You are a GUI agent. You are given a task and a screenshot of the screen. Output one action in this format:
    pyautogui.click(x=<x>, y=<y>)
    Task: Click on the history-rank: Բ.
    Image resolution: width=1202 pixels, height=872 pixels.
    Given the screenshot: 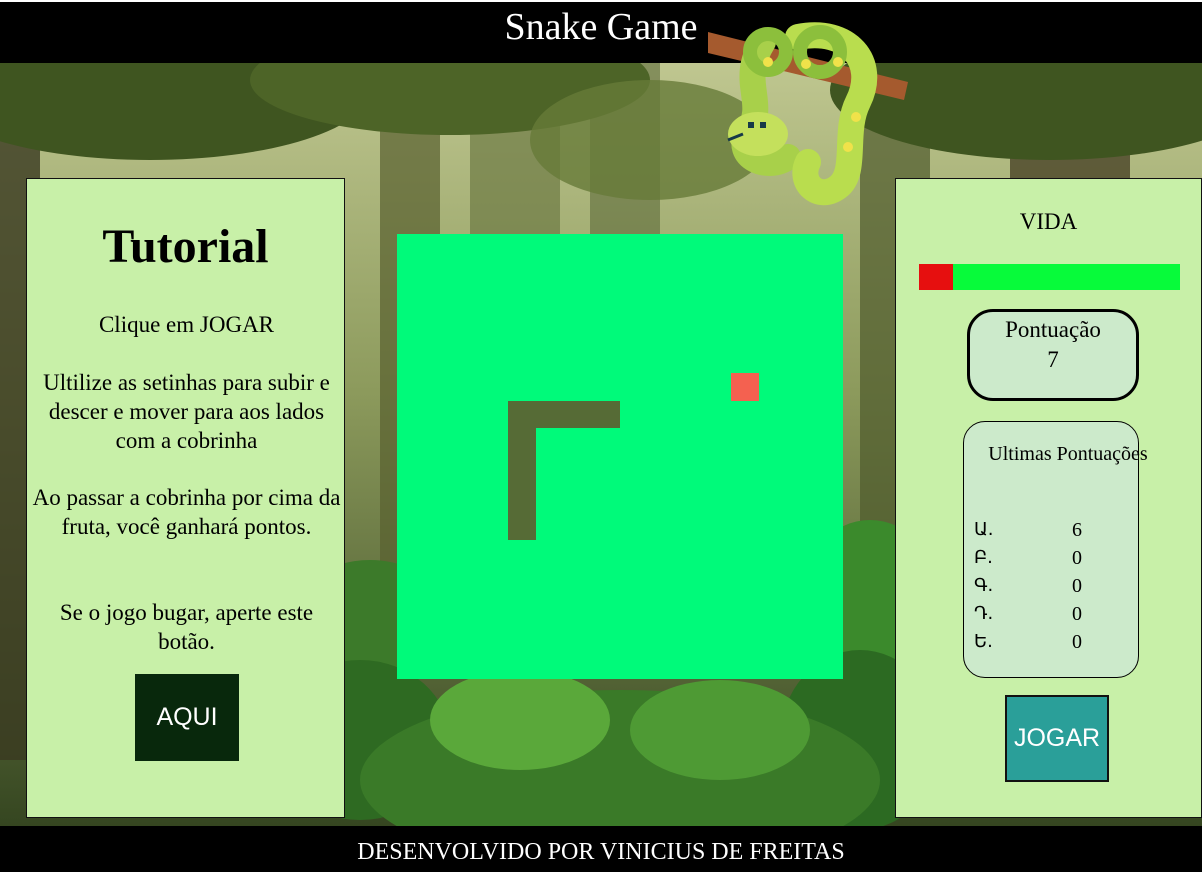 What is the action you would take?
    pyautogui.click(x=983, y=557)
    